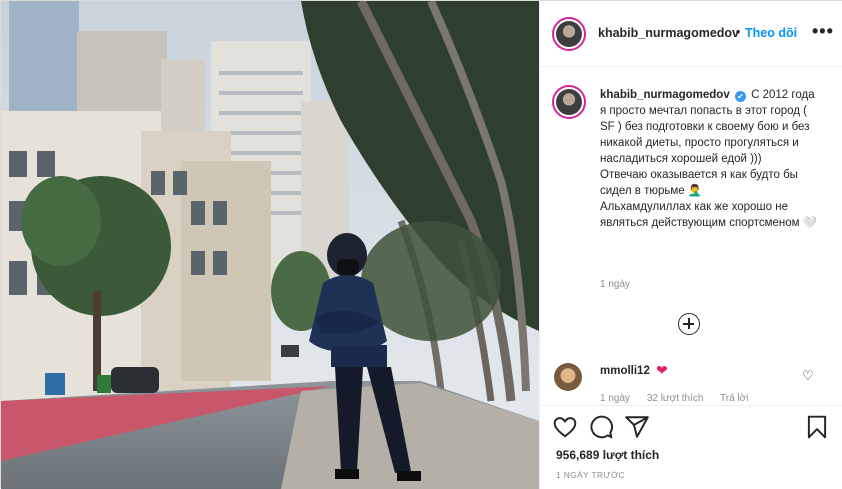 The image size is (842, 489). I want to click on verified-badge-icon: ✔, so click(740, 96).